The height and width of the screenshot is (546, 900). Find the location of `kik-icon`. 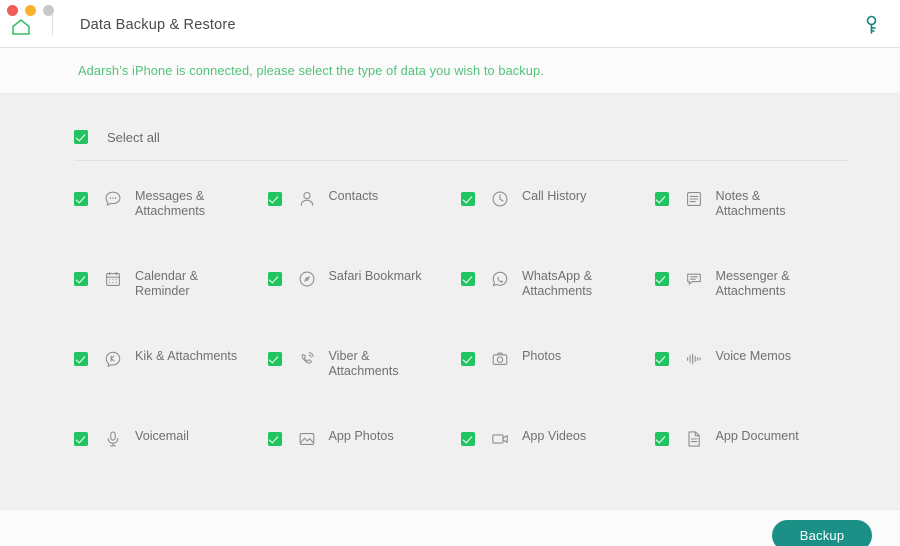

kik-icon is located at coordinates (113, 359).